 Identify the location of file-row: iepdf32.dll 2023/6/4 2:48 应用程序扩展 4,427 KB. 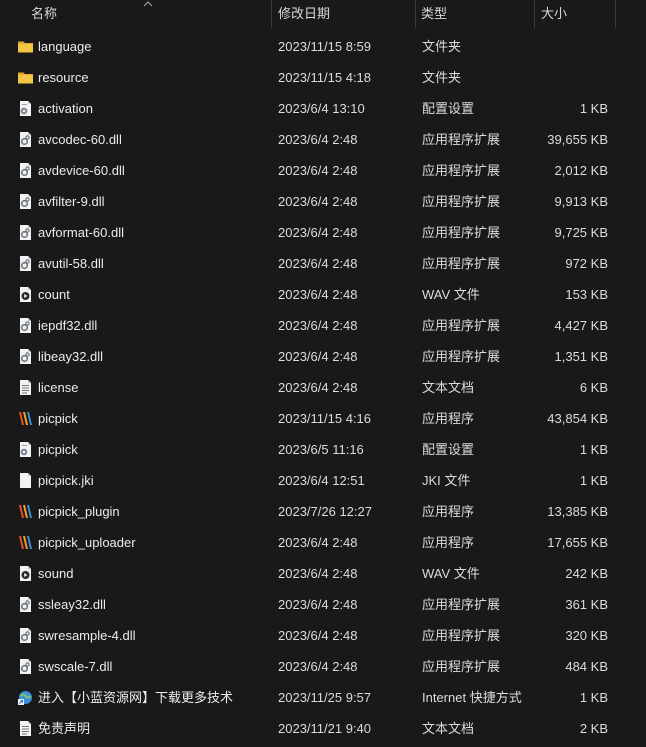
(323, 325).